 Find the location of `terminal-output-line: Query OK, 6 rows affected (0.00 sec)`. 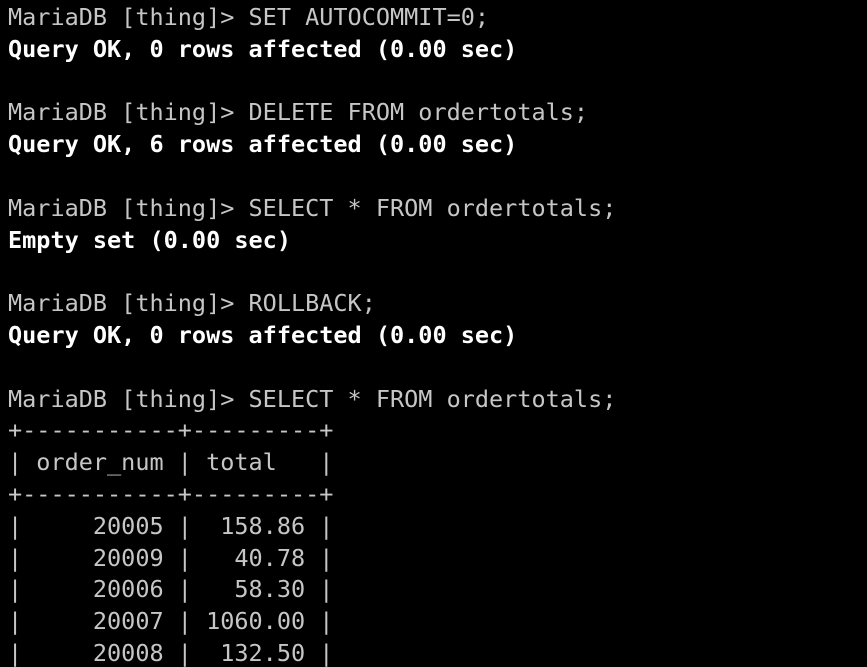

terminal-output-line: Query OK, 6 rows affected (0.00 sec) is located at coordinates (263, 144).